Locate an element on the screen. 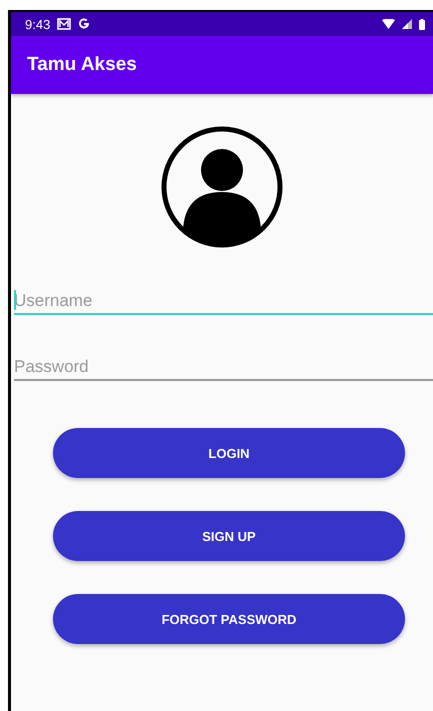 This screenshot has width=433, height=711. action-button: FORGOT PASSWORD is located at coordinates (229, 619).